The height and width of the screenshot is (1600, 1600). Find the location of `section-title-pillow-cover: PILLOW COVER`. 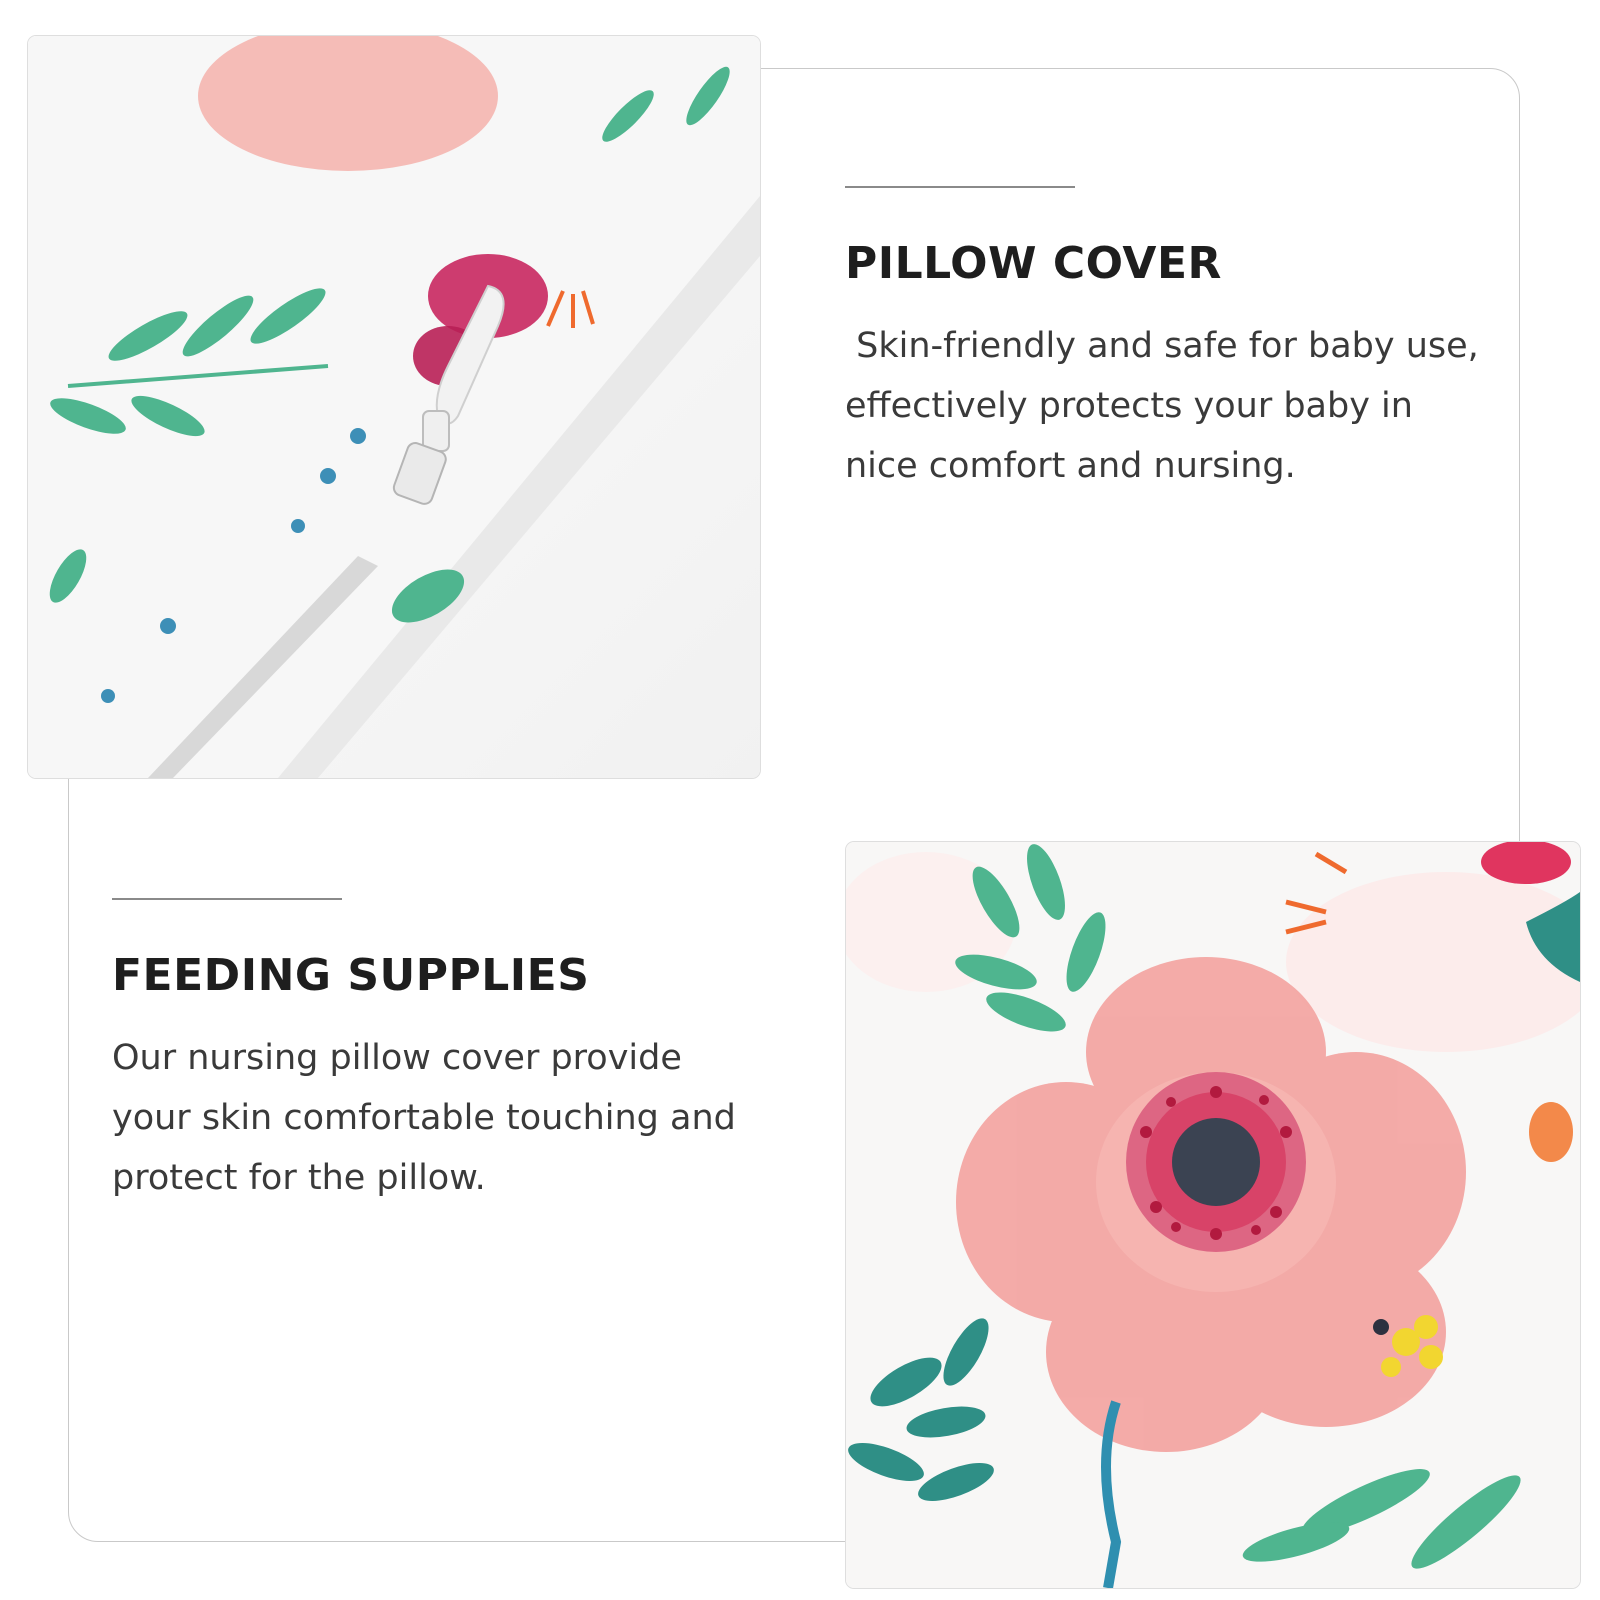

section-title-pillow-cover: PILLOW COVER is located at coordinates (1033, 263).